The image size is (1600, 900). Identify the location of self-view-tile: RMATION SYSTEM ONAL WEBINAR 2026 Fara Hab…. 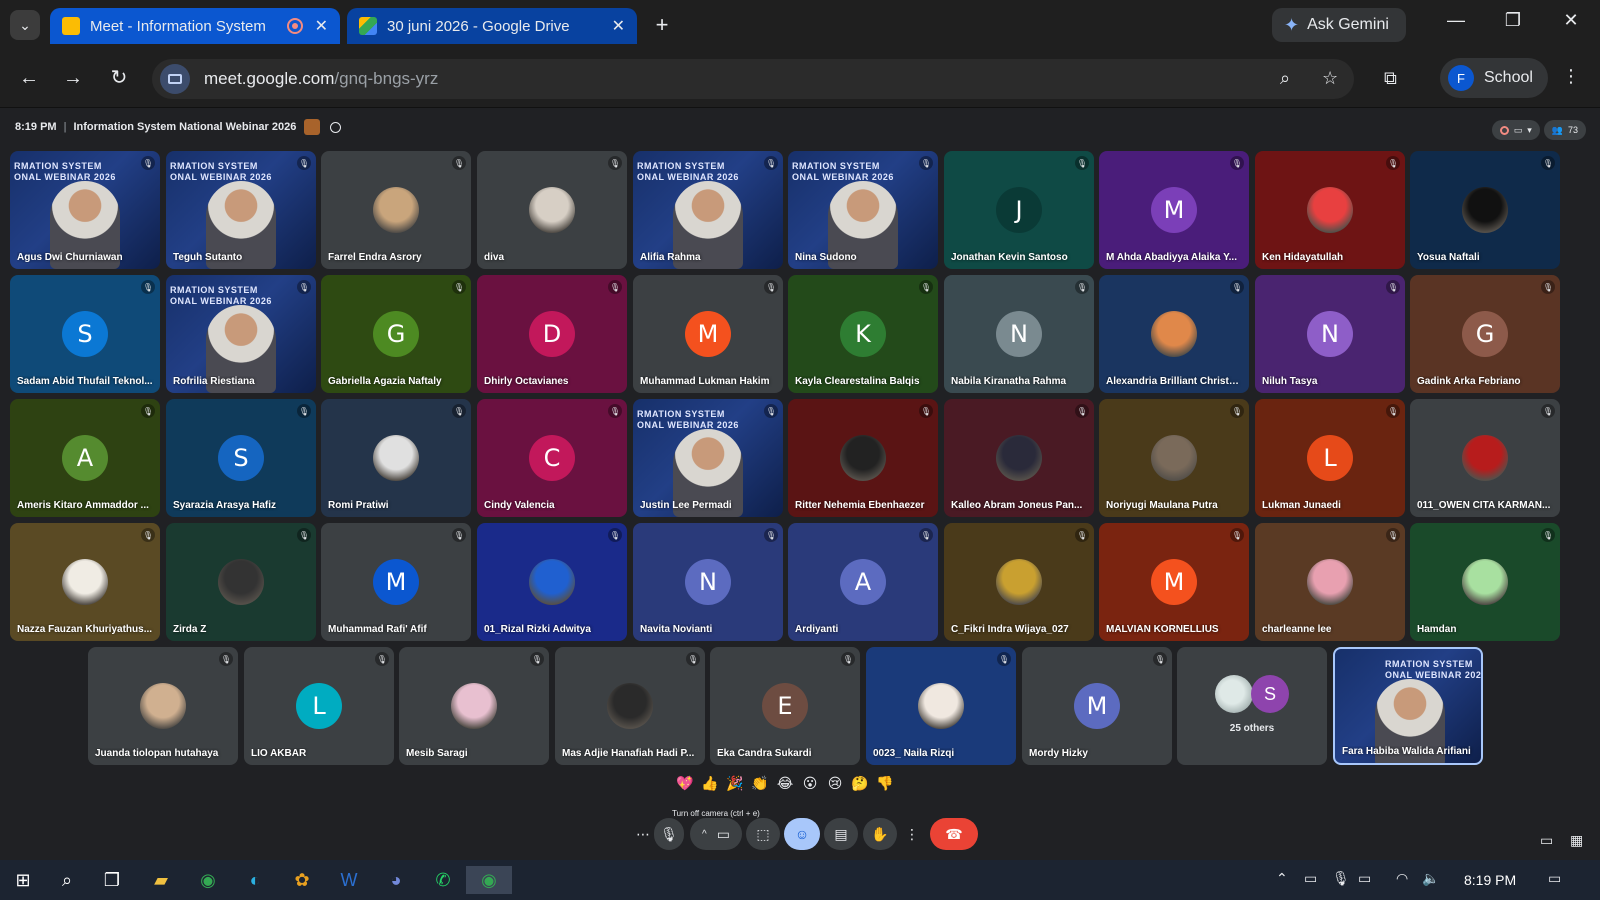
(1408, 706).